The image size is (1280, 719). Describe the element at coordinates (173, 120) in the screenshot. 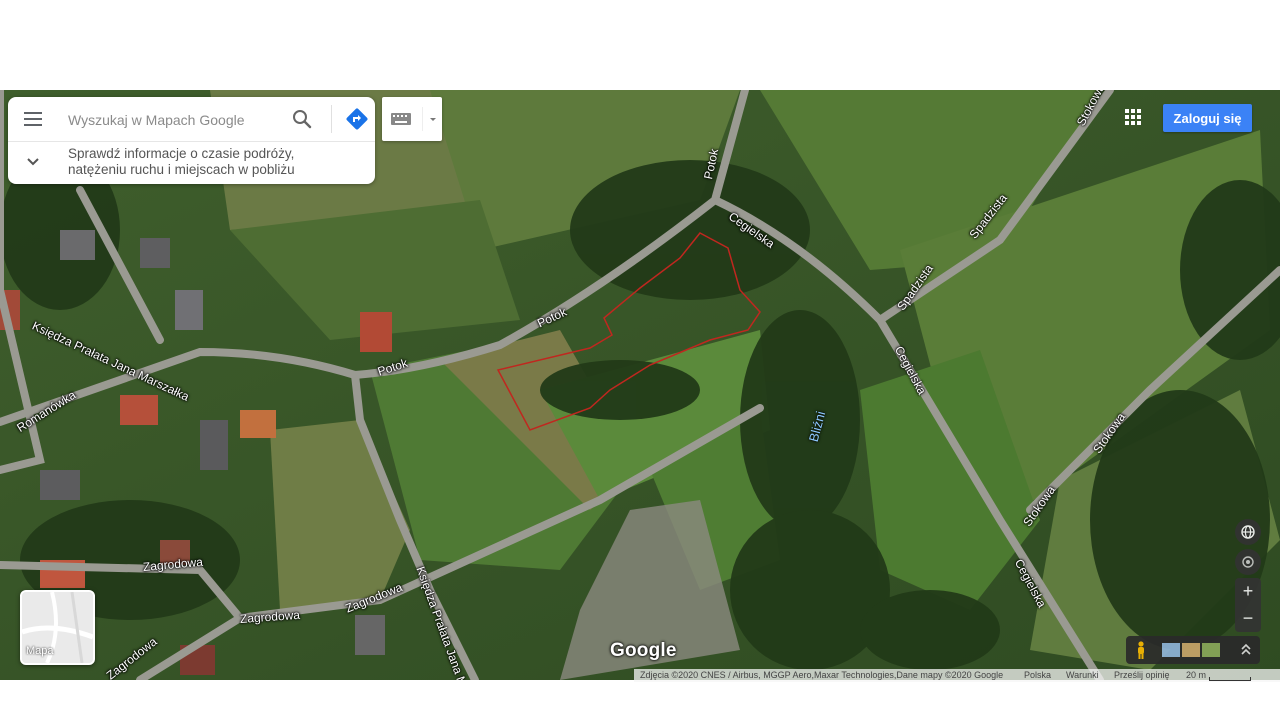

I see `search-input` at that location.